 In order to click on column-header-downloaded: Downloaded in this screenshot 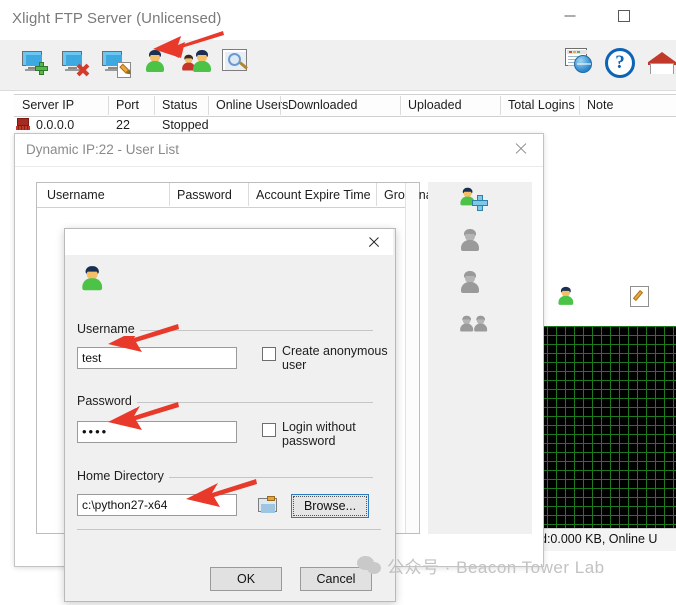, I will do `click(323, 105)`.